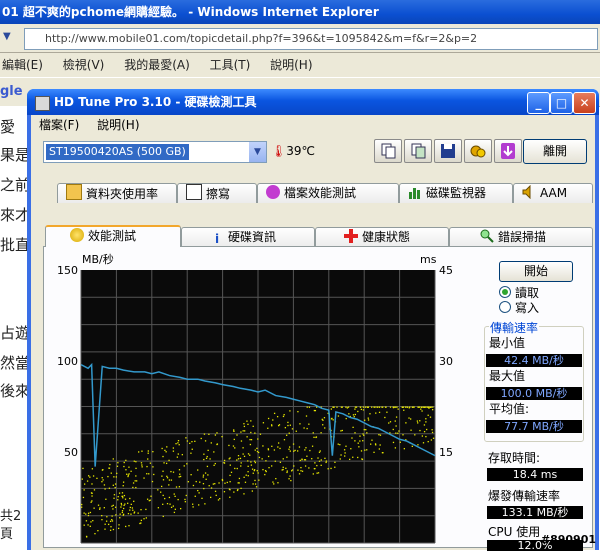 The width and height of the screenshot is (600, 552). I want to click on max-label: 最大值, so click(507, 376).